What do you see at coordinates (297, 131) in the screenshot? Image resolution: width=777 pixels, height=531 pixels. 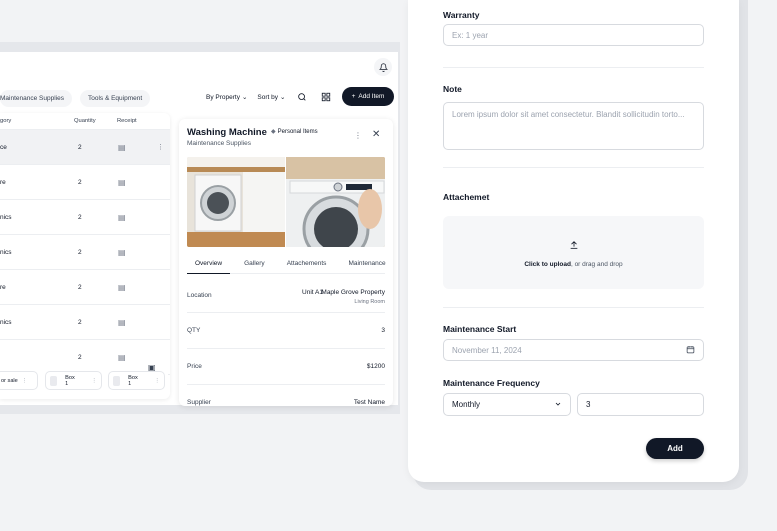 I see `item-tag-label: Personal Items` at bounding box center [297, 131].